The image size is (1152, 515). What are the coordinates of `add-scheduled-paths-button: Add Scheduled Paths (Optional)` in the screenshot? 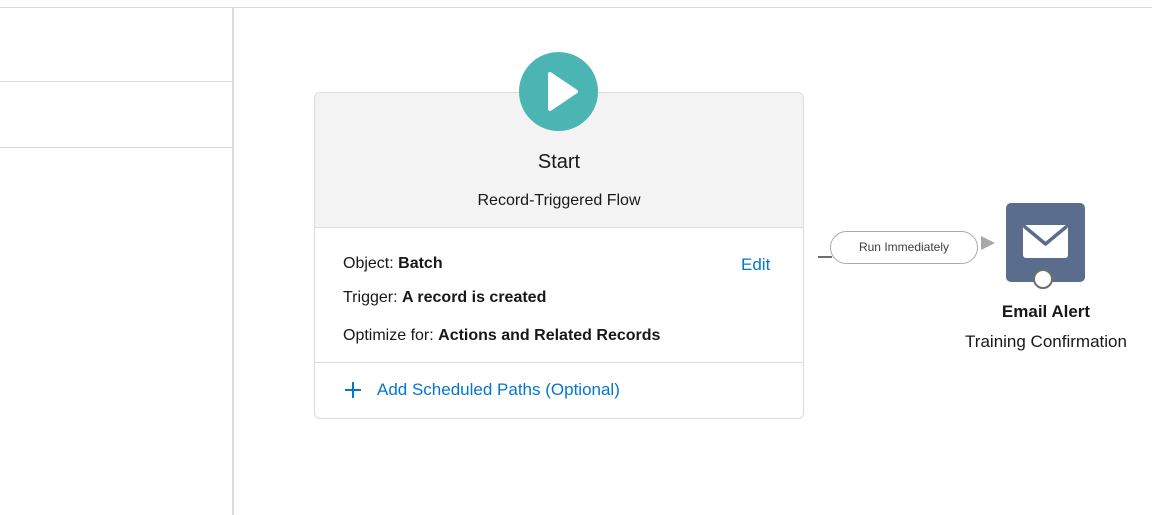 It's located at (481, 390).